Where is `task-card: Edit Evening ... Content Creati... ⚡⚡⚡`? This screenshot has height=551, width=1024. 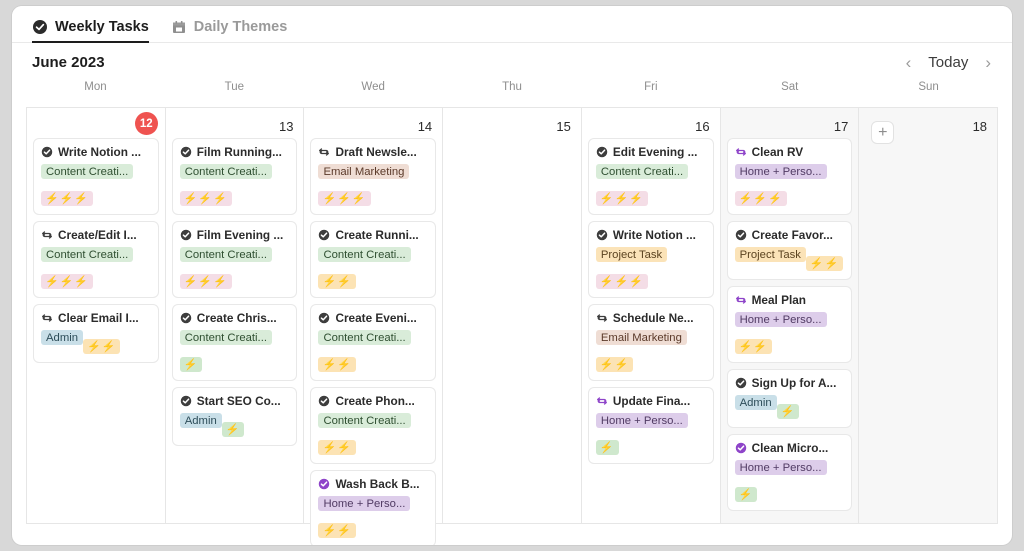
task-card: Edit Evening ... Content Creati... ⚡⚡⚡ is located at coordinates (650, 176).